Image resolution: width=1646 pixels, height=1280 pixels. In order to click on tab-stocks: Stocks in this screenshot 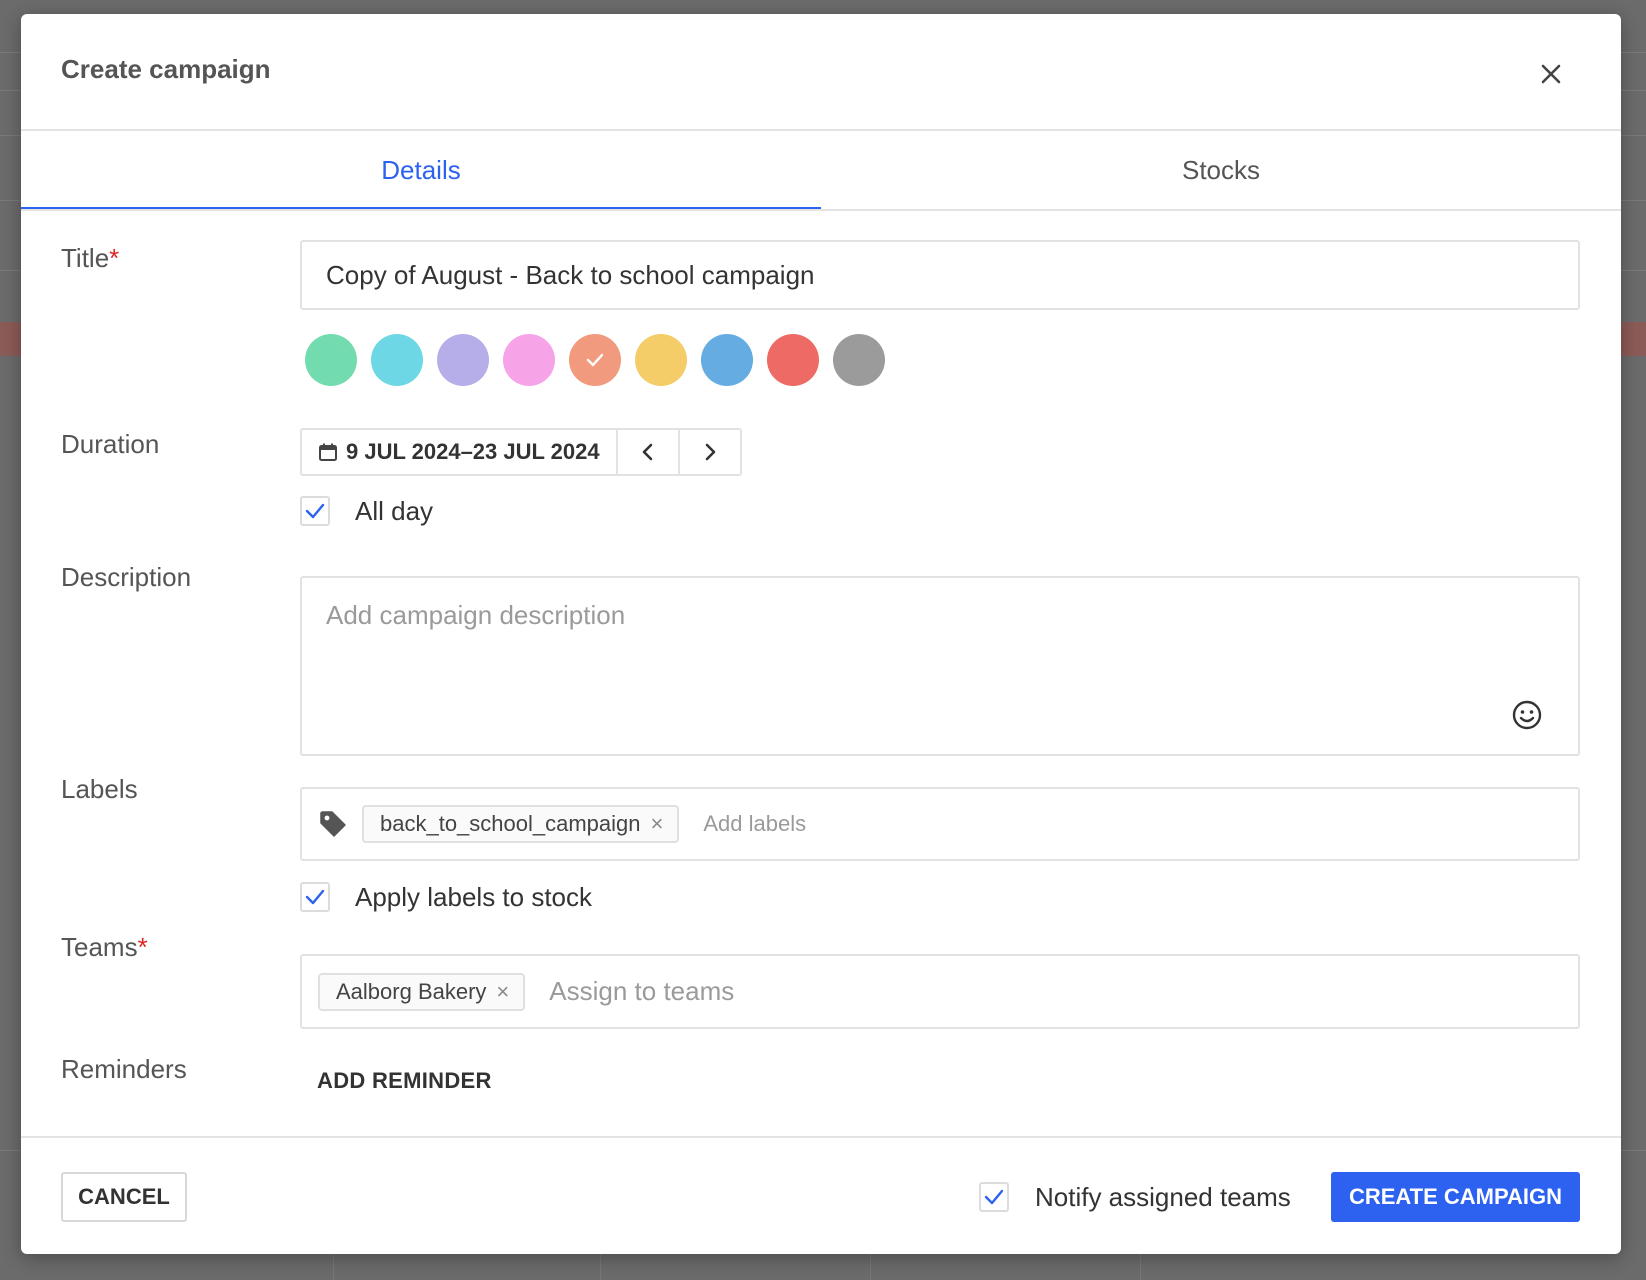, I will do `click(1221, 170)`.